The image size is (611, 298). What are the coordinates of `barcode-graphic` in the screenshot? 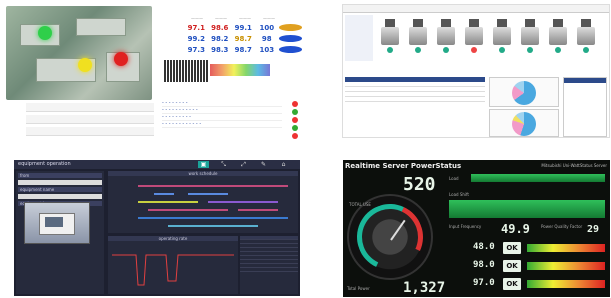 It's located at (186, 71).